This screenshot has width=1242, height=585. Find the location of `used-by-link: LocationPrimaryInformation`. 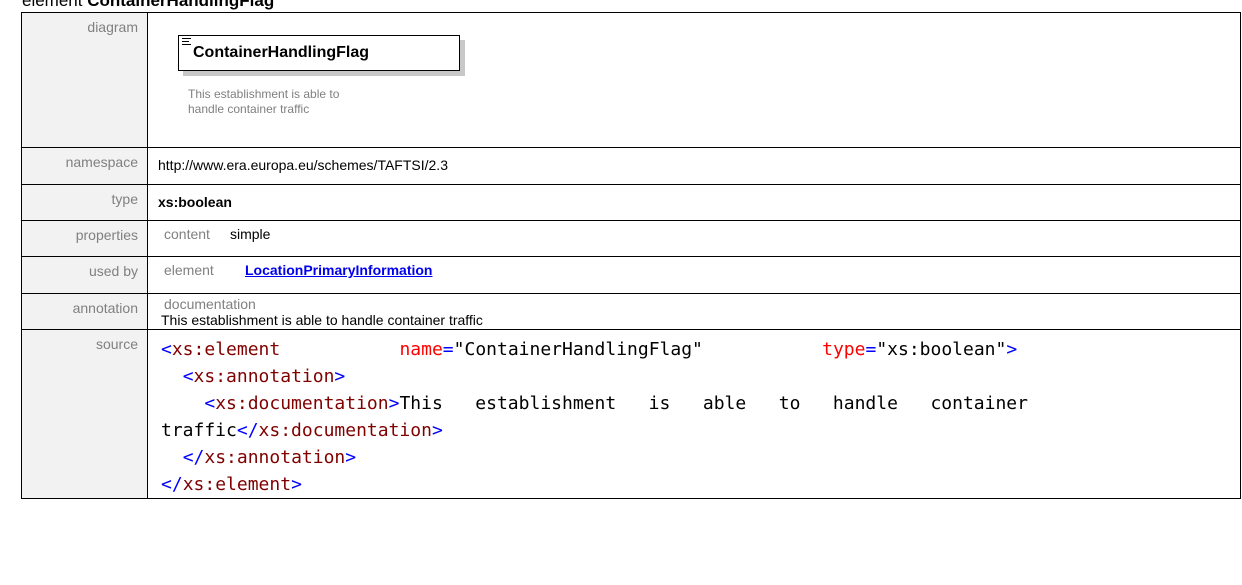

used-by-link: LocationPrimaryInformation is located at coordinates (338, 270).